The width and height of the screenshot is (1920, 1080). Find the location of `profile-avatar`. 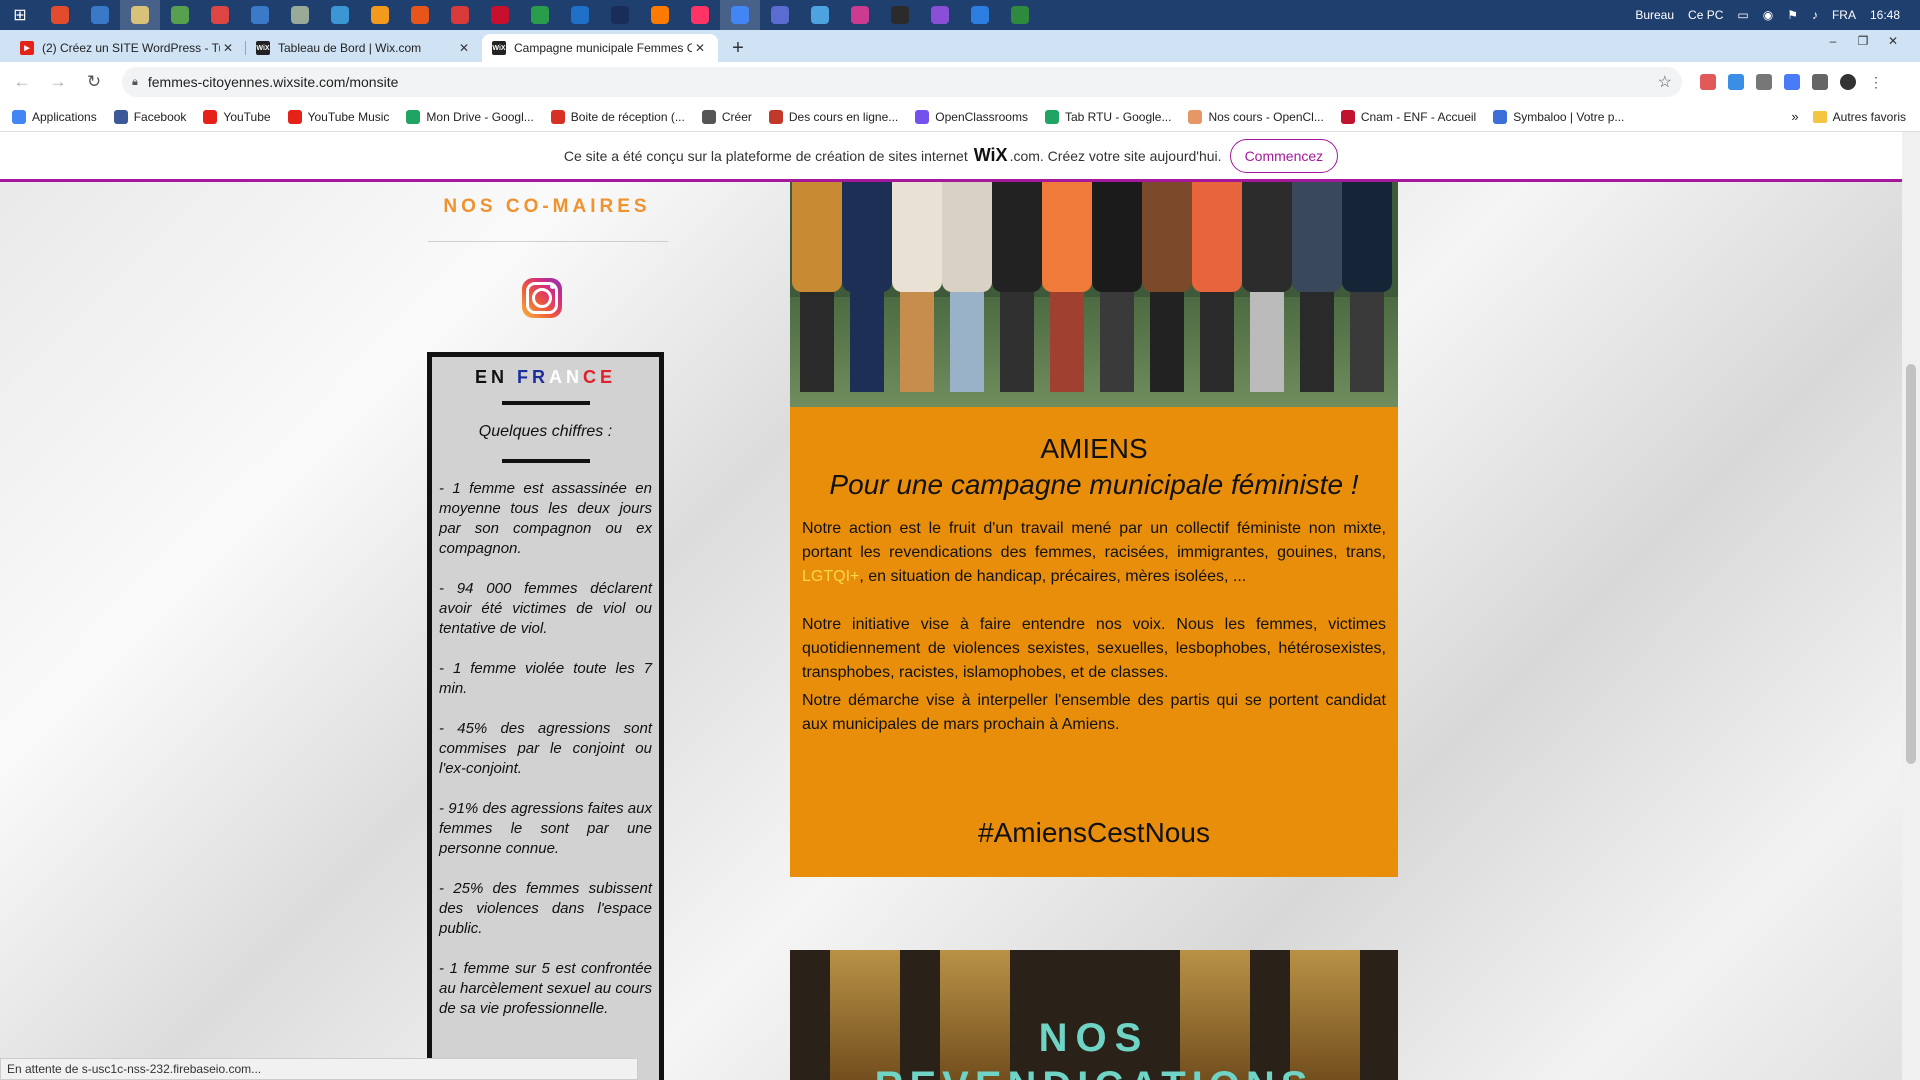

profile-avatar is located at coordinates (1848, 82).